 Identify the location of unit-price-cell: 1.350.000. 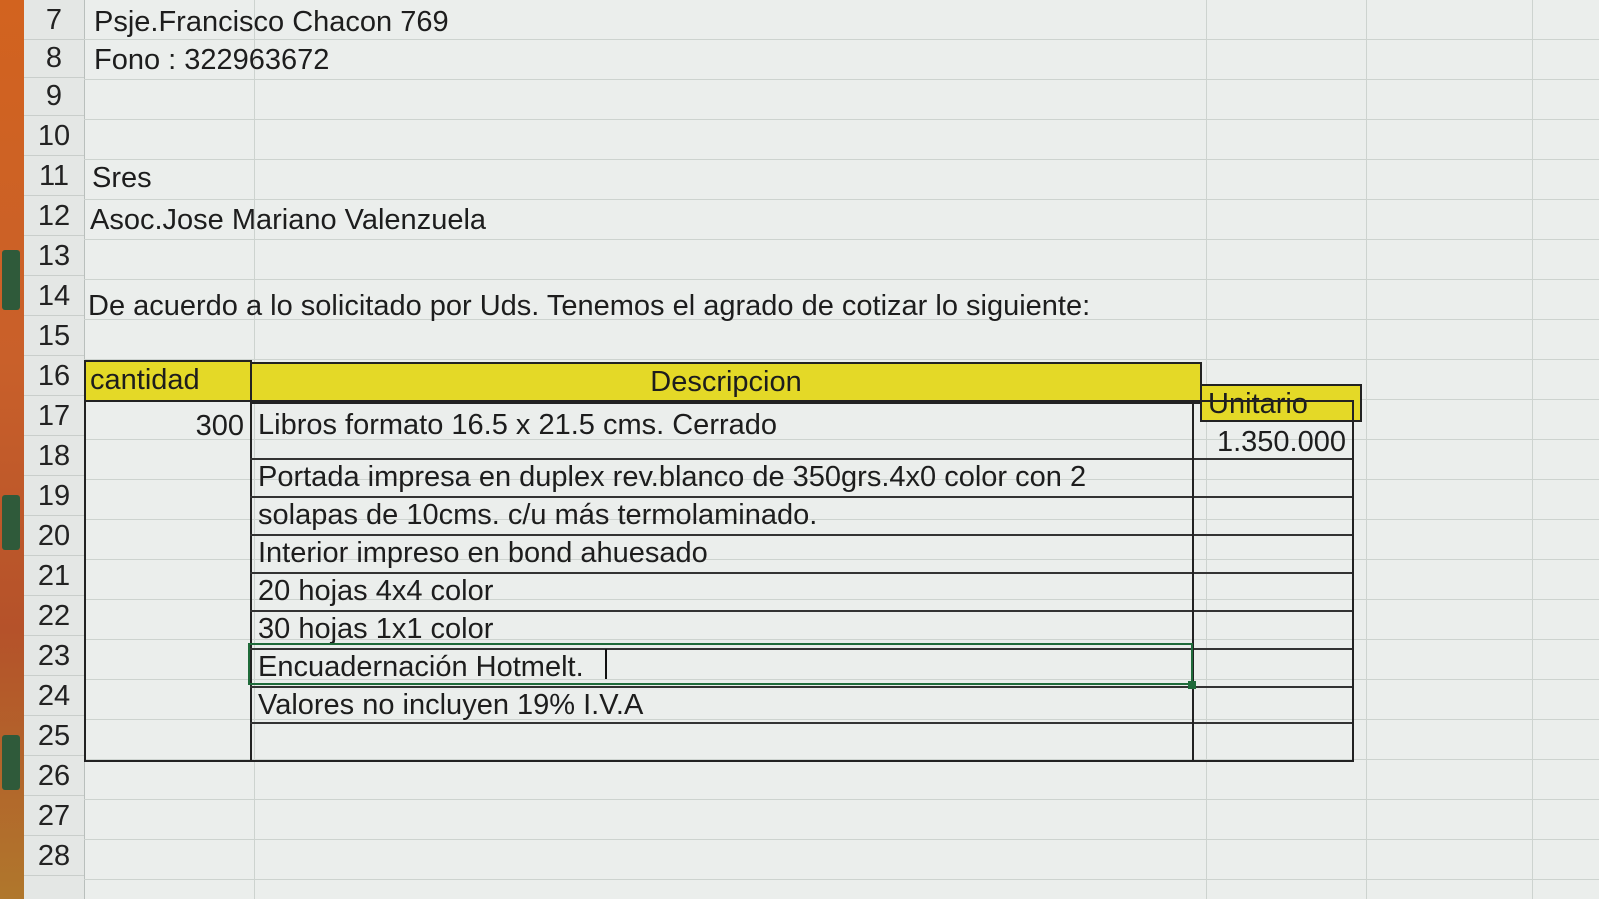
(1271, 442).